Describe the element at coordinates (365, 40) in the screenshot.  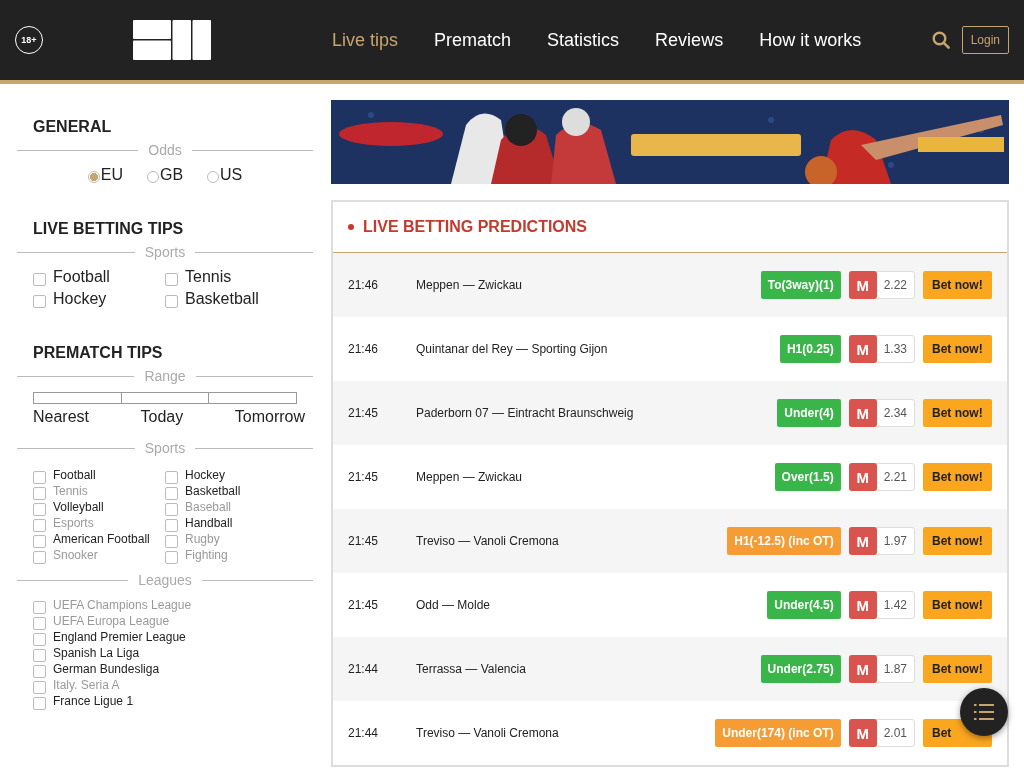
I see `nav-link: Live tips` at that location.